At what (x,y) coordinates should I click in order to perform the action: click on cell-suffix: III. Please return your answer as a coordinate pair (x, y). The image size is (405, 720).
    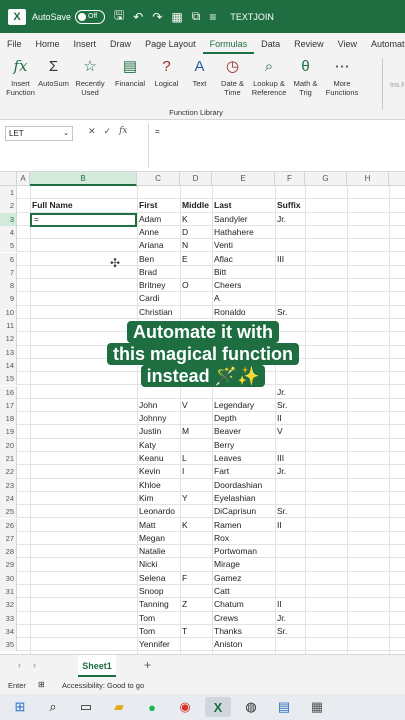
    Looking at the image, I should click on (290, 458).